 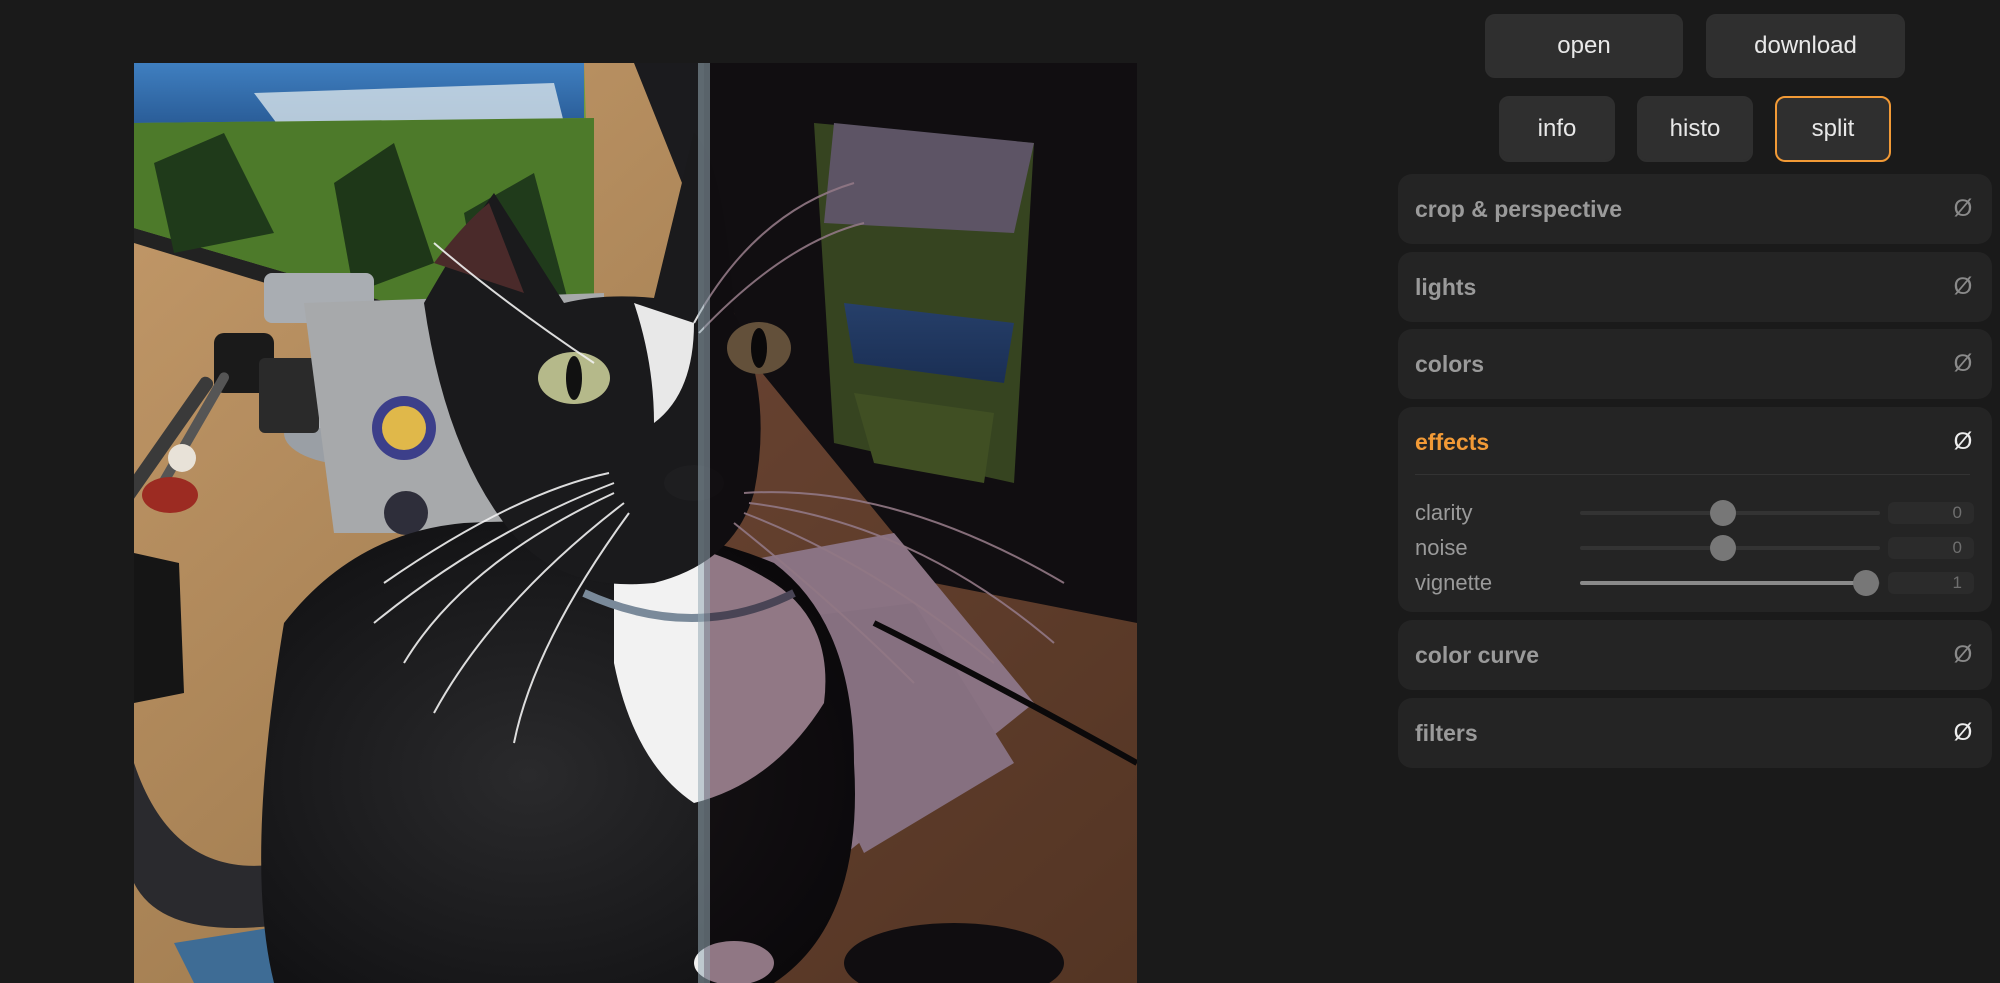 I want to click on noise-slider, so click(x=1730, y=548).